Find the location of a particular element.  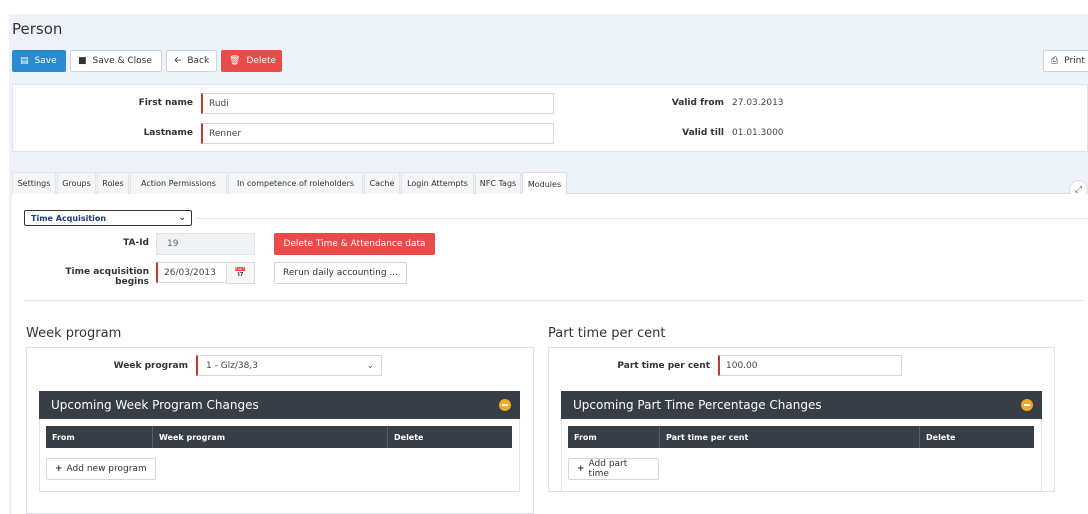

print-button: ⎙ Print is located at coordinates (1065, 61).